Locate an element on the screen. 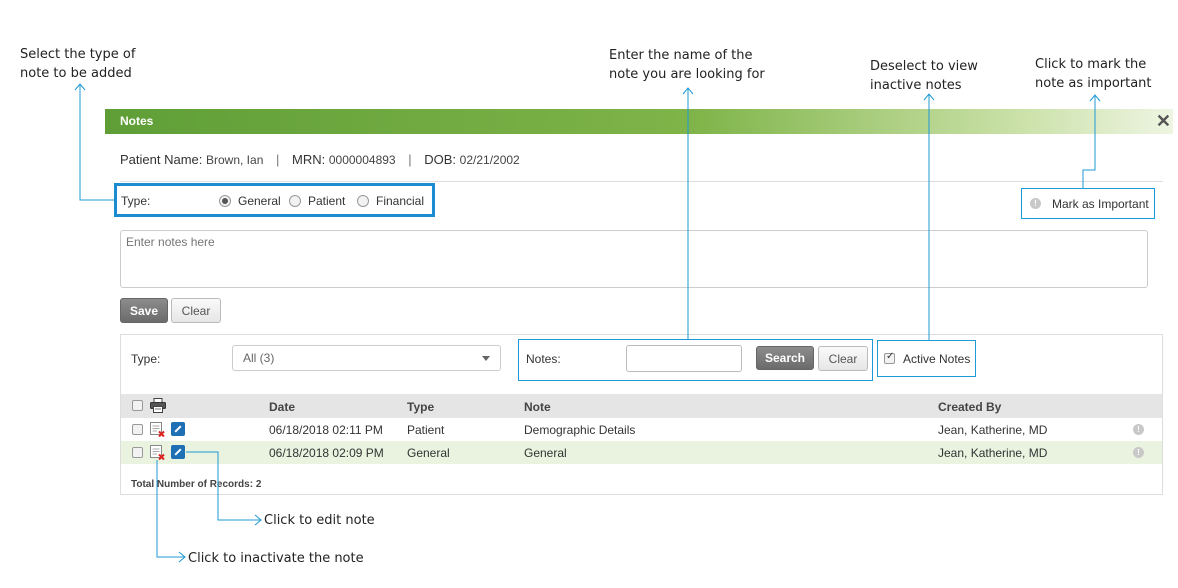 The height and width of the screenshot is (588, 1178). radio-patient-label: Patient is located at coordinates (327, 201).